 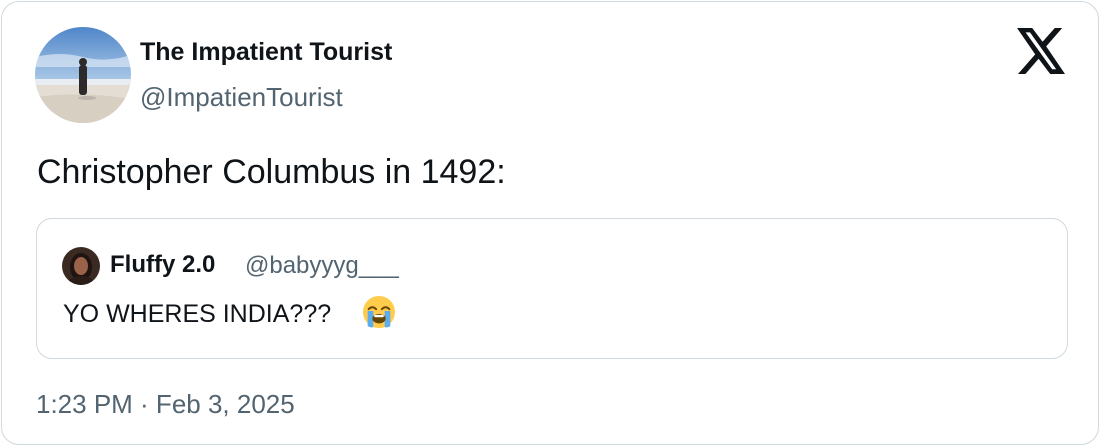 I want to click on quoted-tweet-text: YO WHERES INDIA???, so click(x=197, y=314).